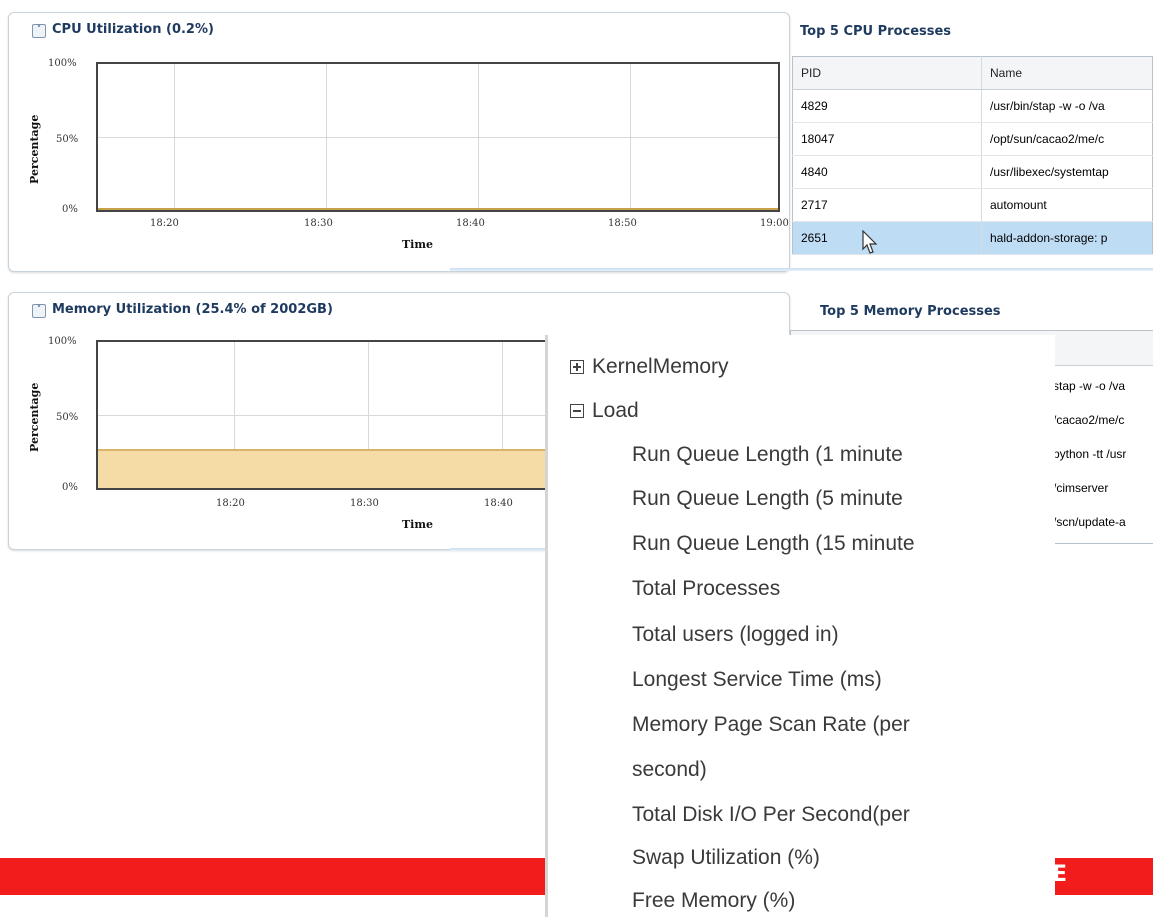 The height and width of the screenshot is (917, 1153). I want to click on memory-process-name: /cimserver, so click(1080, 488).